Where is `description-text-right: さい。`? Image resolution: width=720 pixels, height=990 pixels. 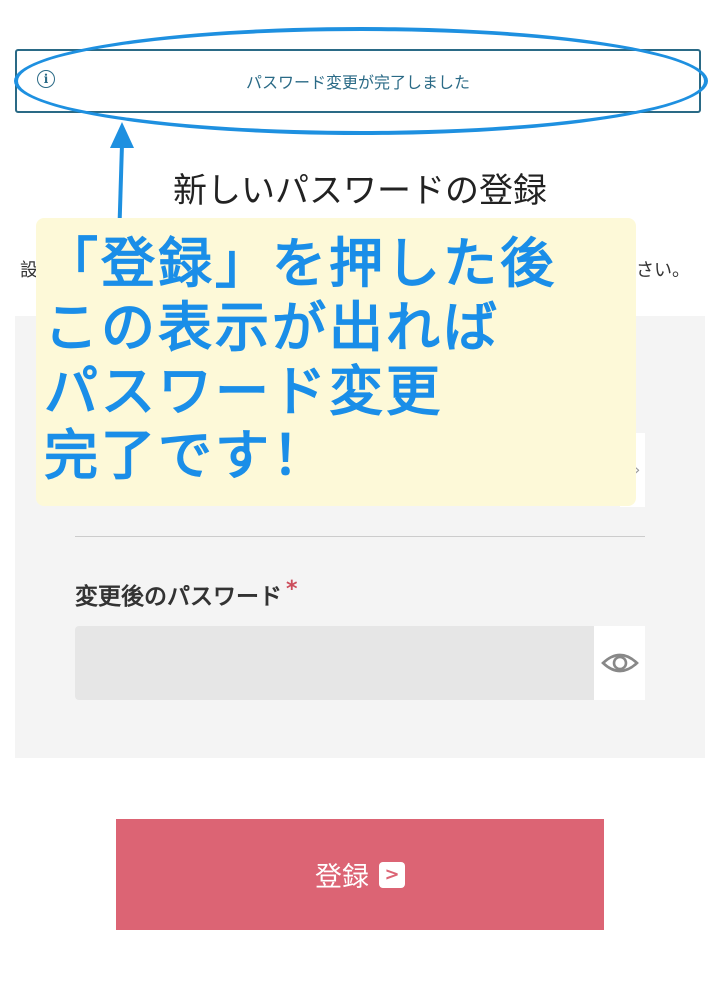
description-text-right: さい。 is located at coordinates (663, 270).